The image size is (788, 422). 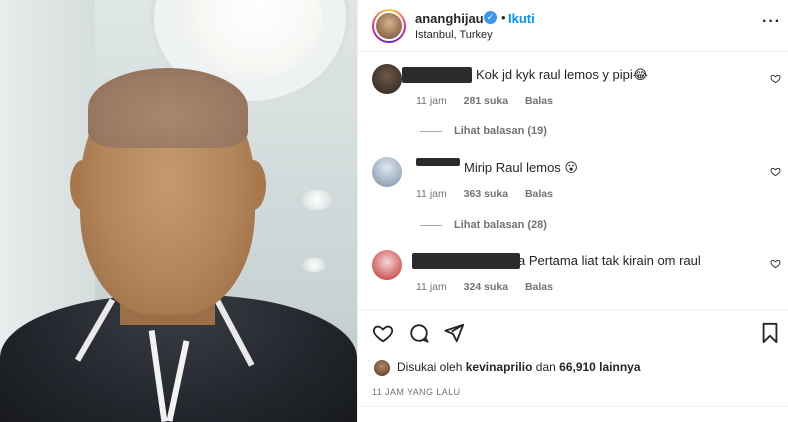 I want to click on likes-prefix: Disukai oleh, so click(x=430, y=367).